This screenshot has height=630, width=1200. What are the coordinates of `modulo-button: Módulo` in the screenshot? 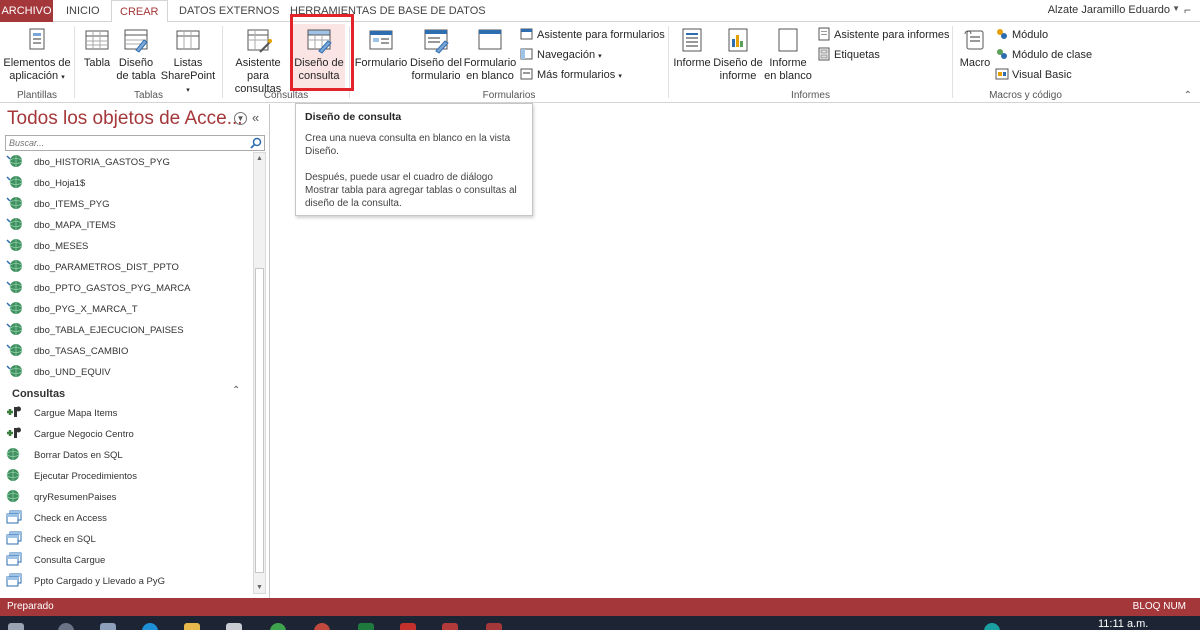 It's located at (1021, 35).